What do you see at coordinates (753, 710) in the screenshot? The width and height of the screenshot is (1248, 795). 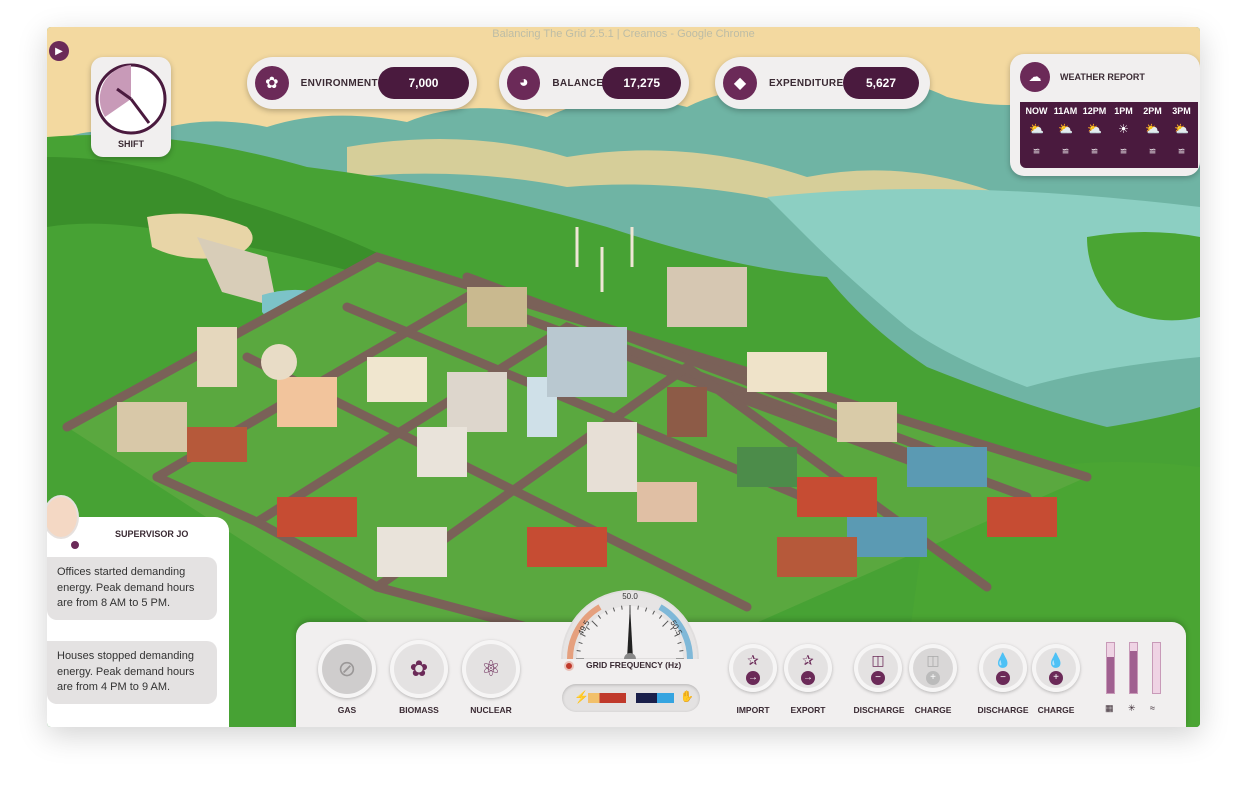 I see `import-label: IMPORT` at bounding box center [753, 710].